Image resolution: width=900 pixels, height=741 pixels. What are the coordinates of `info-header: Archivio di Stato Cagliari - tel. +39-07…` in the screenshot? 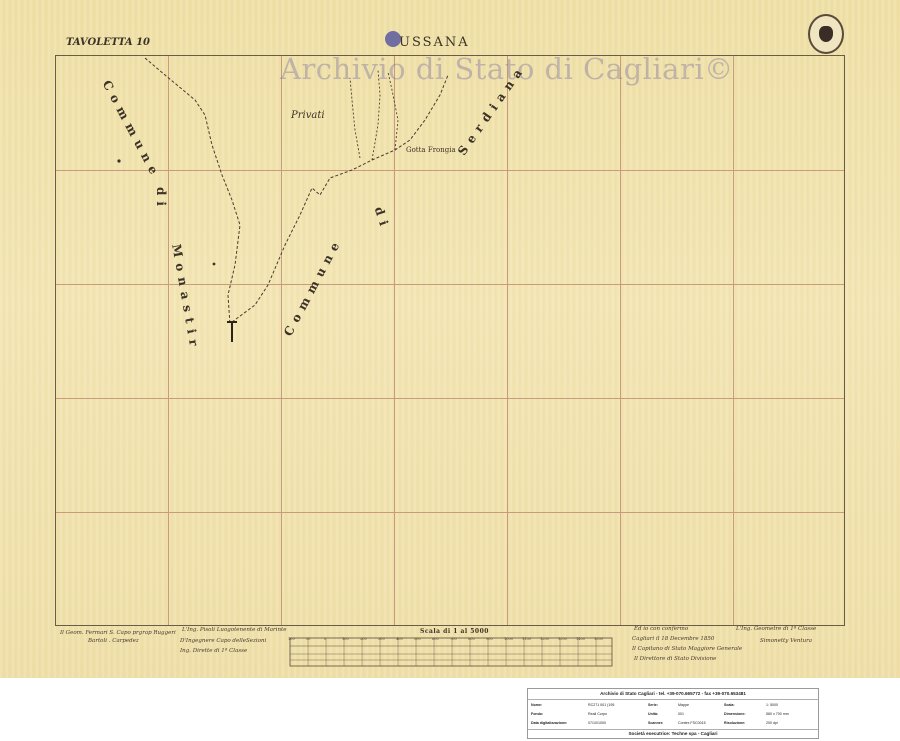 It's located at (673, 694).